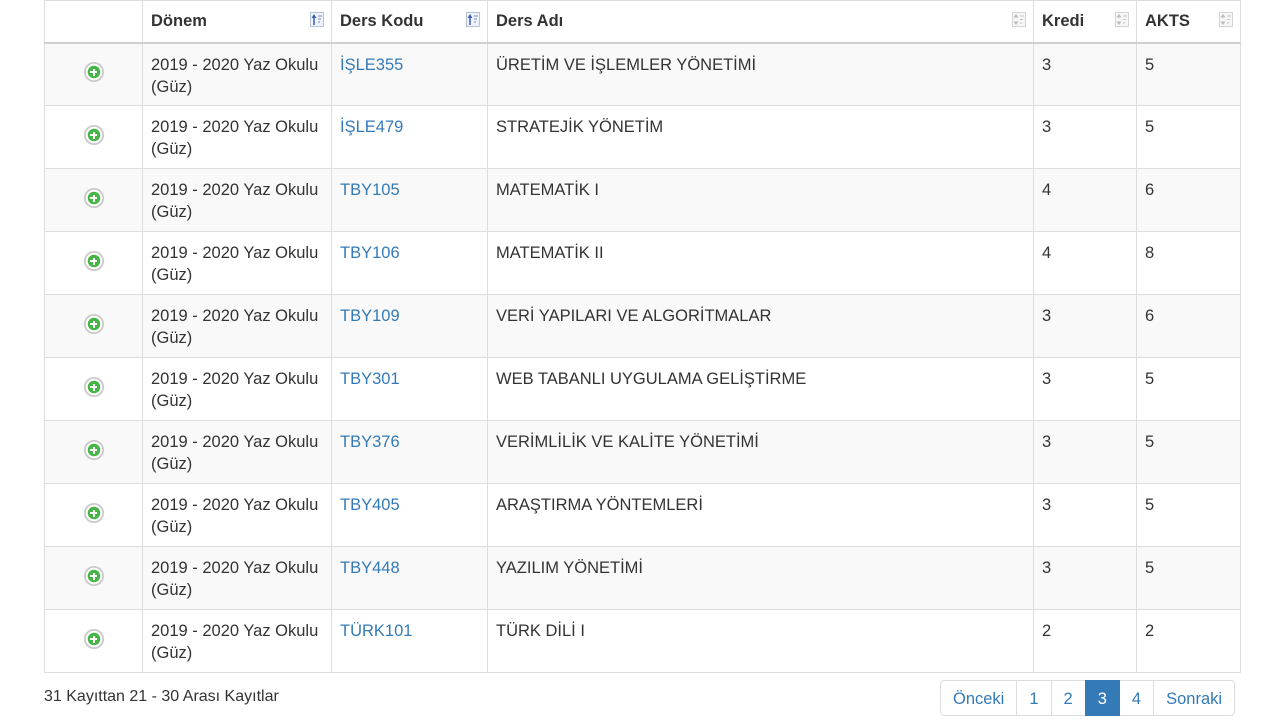 This screenshot has width=1280, height=720. What do you see at coordinates (409, 515) in the screenshot?
I see `ders-kodu-cell: TBY405` at bounding box center [409, 515].